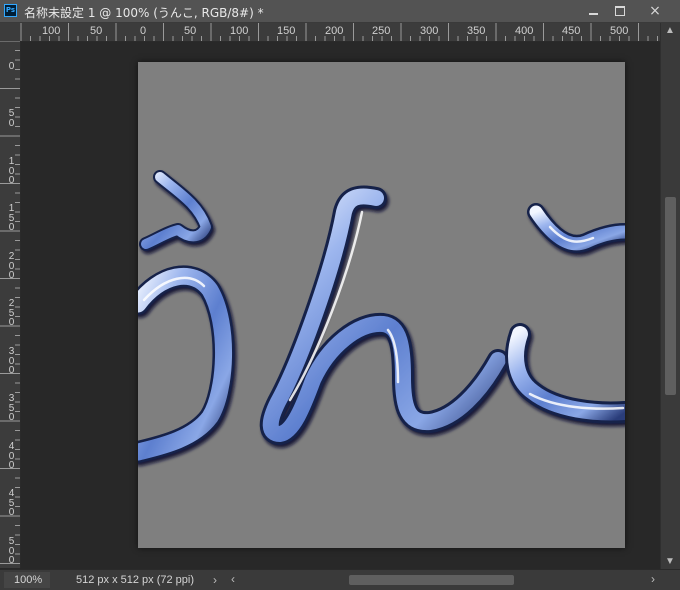 The image size is (680, 590). Describe the element at coordinates (340, 11) in the screenshot. I see `title-bar: Ps 名称未設定 1 @ 100% (うんこ, RGB/8#) * ×` at that location.